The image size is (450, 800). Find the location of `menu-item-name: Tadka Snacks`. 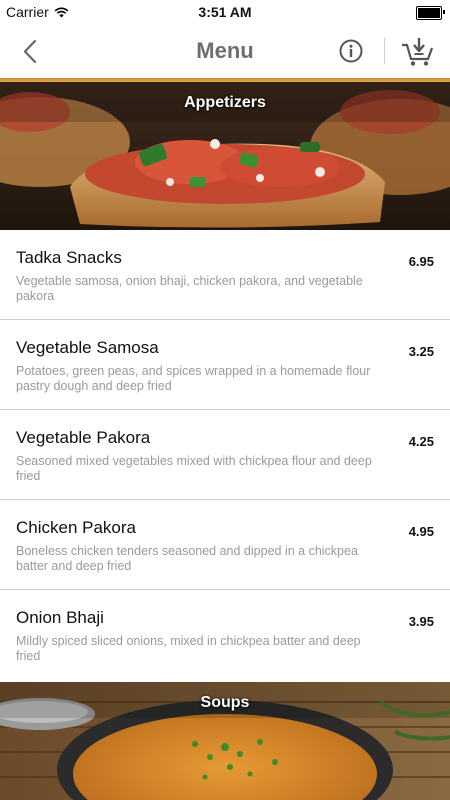

menu-item-name: Tadka Snacks is located at coordinates (69, 257).